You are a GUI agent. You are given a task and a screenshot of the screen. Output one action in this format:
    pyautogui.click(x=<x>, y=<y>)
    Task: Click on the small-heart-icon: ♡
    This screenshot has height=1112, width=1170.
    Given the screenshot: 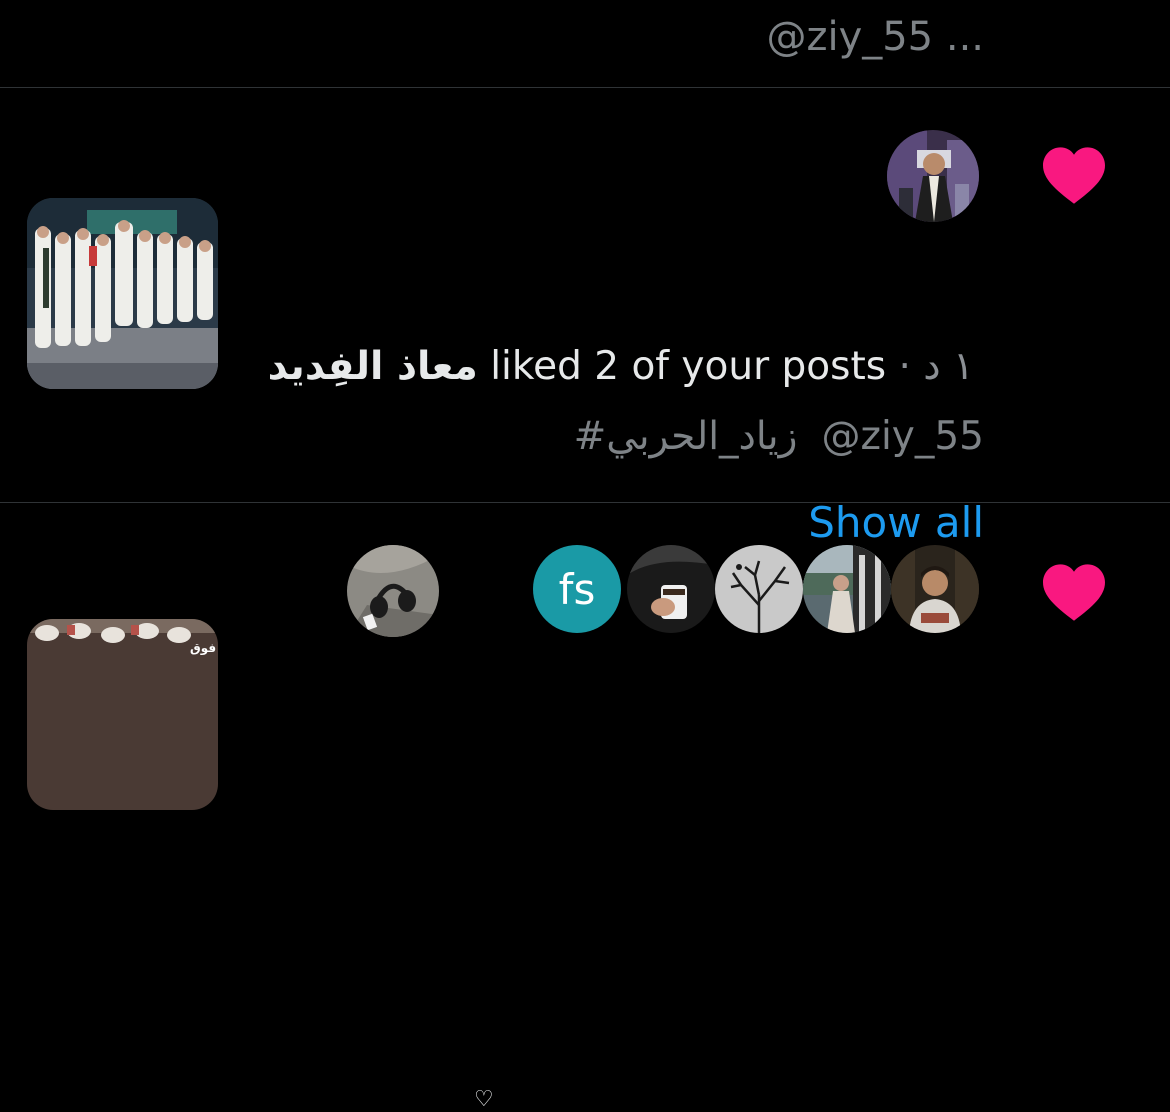 What is the action you would take?
    pyautogui.click(x=484, y=1099)
    